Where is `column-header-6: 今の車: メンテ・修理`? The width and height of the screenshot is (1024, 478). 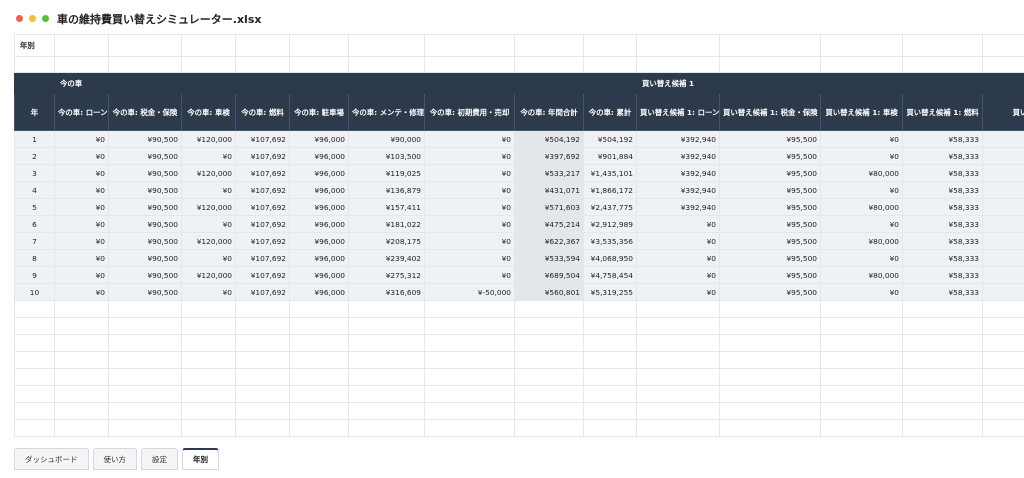 column-header-6: 今の車: メンテ・修理 is located at coordinates (386, 112).